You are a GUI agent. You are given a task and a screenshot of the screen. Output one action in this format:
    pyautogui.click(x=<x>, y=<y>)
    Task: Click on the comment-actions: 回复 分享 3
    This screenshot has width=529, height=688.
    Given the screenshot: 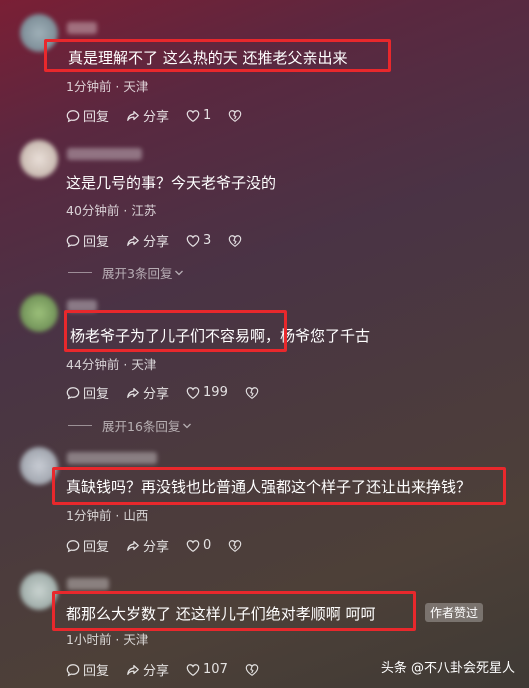 What is the action you would take?
    pyautogui.click(x=154, y=240)
    